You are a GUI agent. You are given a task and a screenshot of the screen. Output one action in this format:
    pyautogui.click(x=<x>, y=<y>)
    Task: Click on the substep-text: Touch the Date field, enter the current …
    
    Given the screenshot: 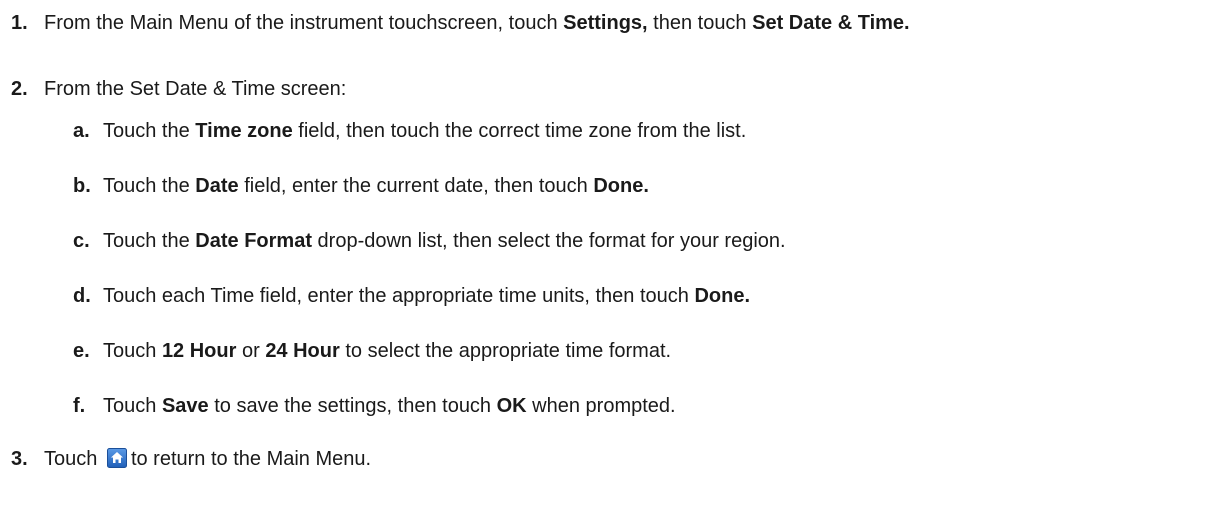 What is the action you would take?
    pyautogui.click(x=376, y=186)
    